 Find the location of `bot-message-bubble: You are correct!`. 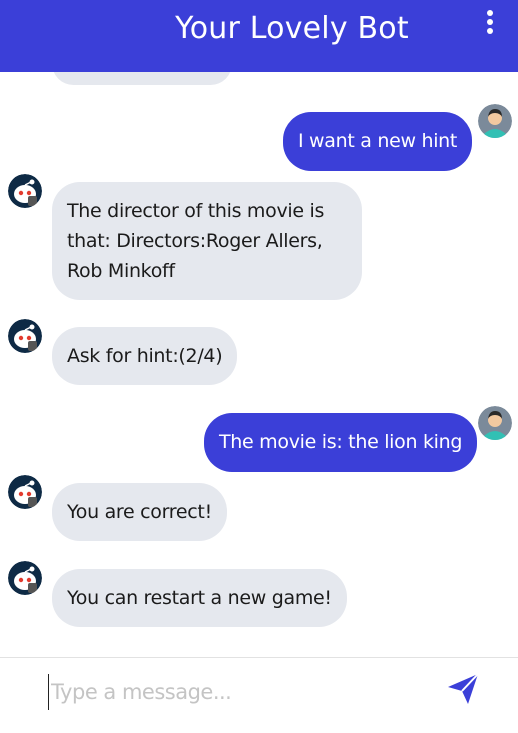

bot-message-bubble: You are correct! is located at coordinates (139, 512).